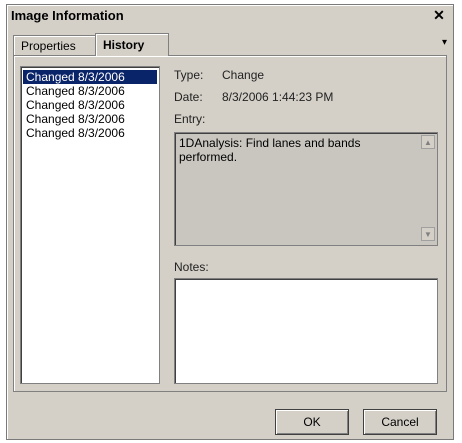 Image resolution: width=462 pixels, height=443 pixels. Describe the element at coordinates (428, 188) in the screenshot. I see `entry-scrollbar: ▲ ▼` at that location.